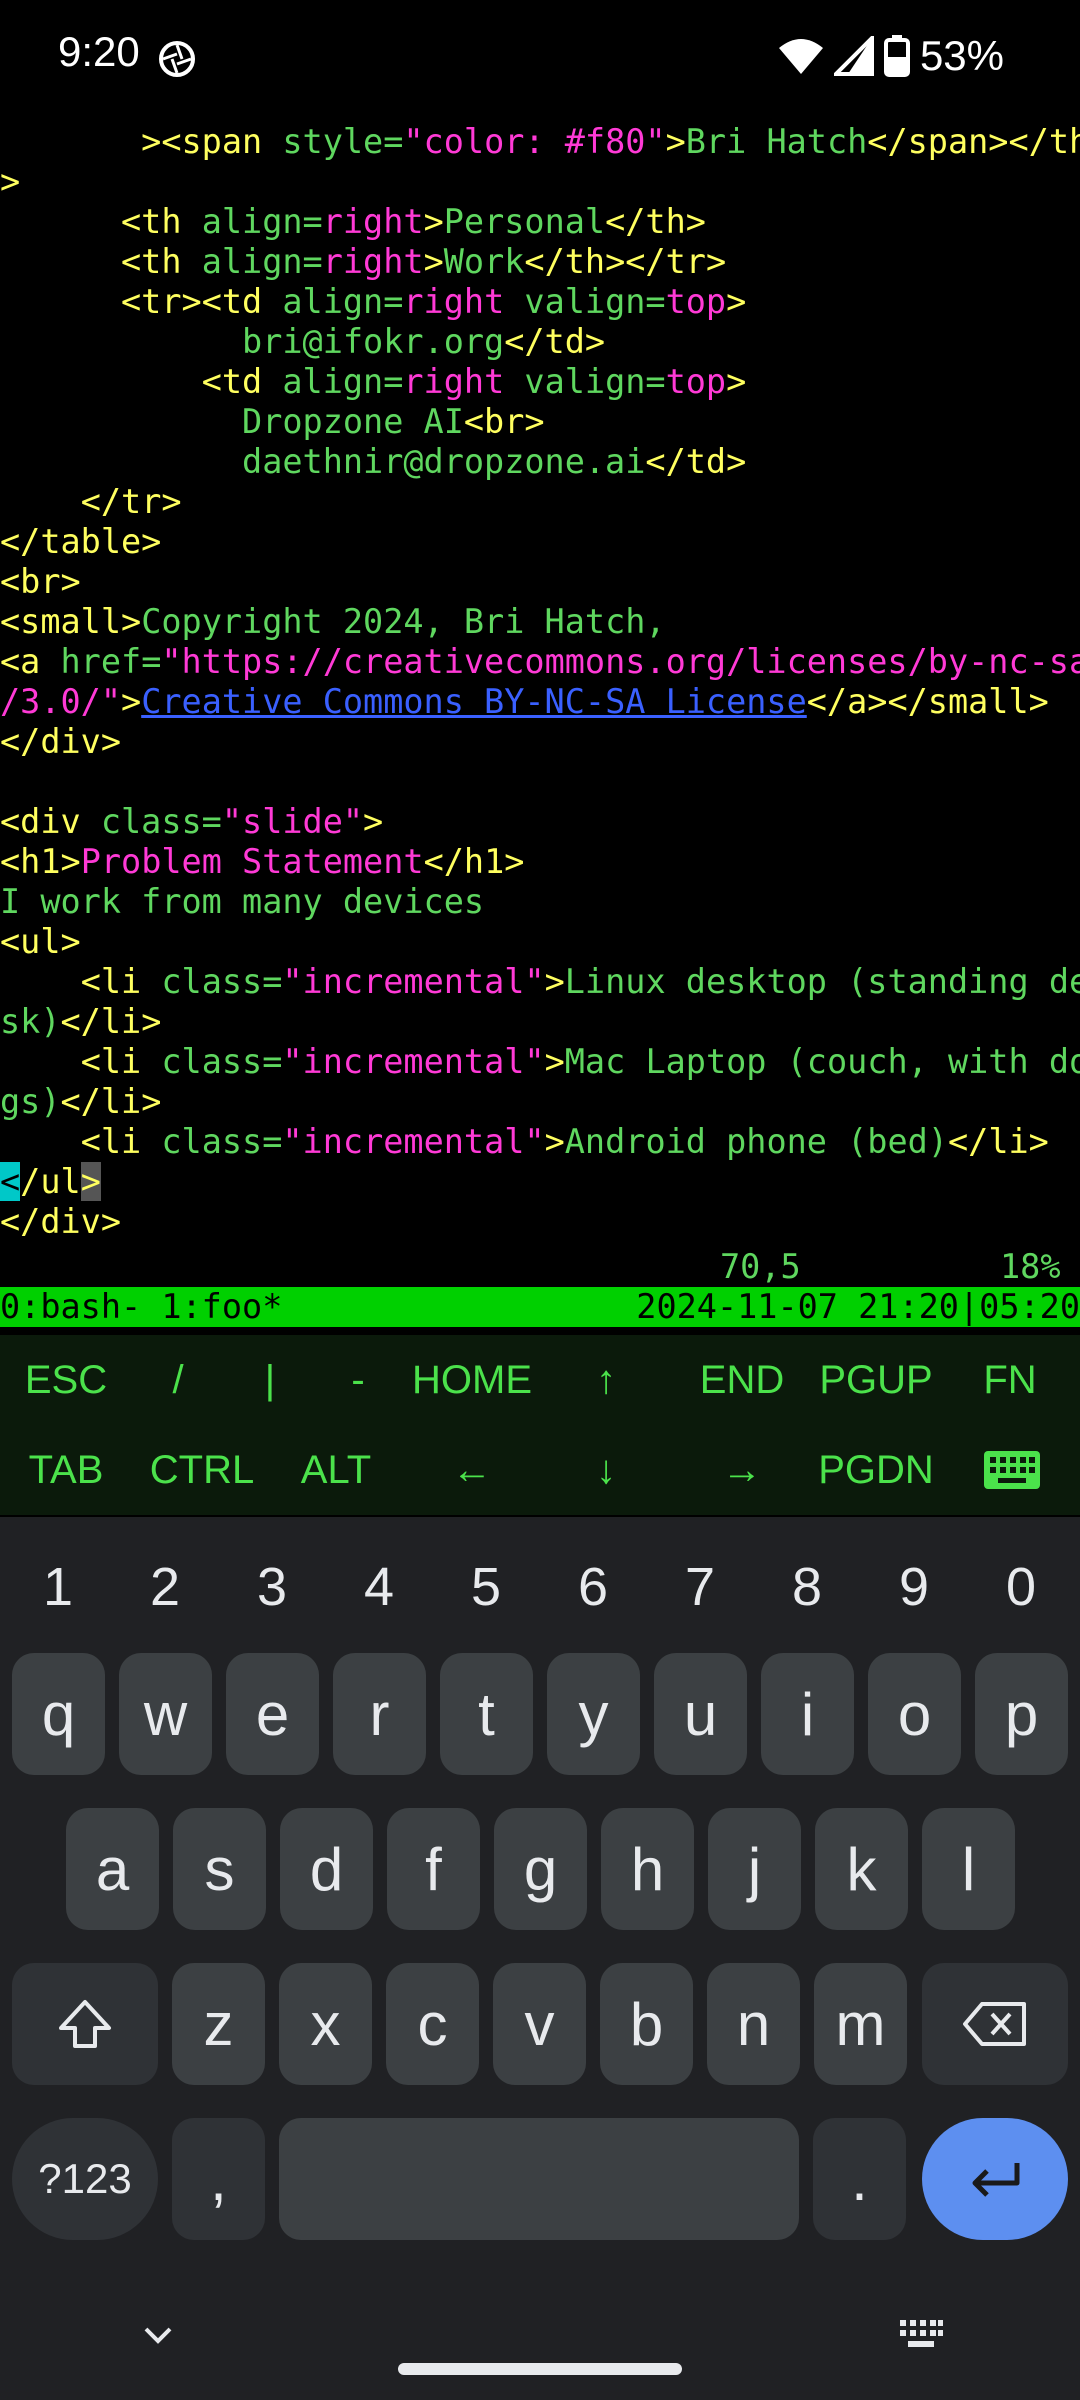  I want to click on key-q: q, so click(58, 1714).